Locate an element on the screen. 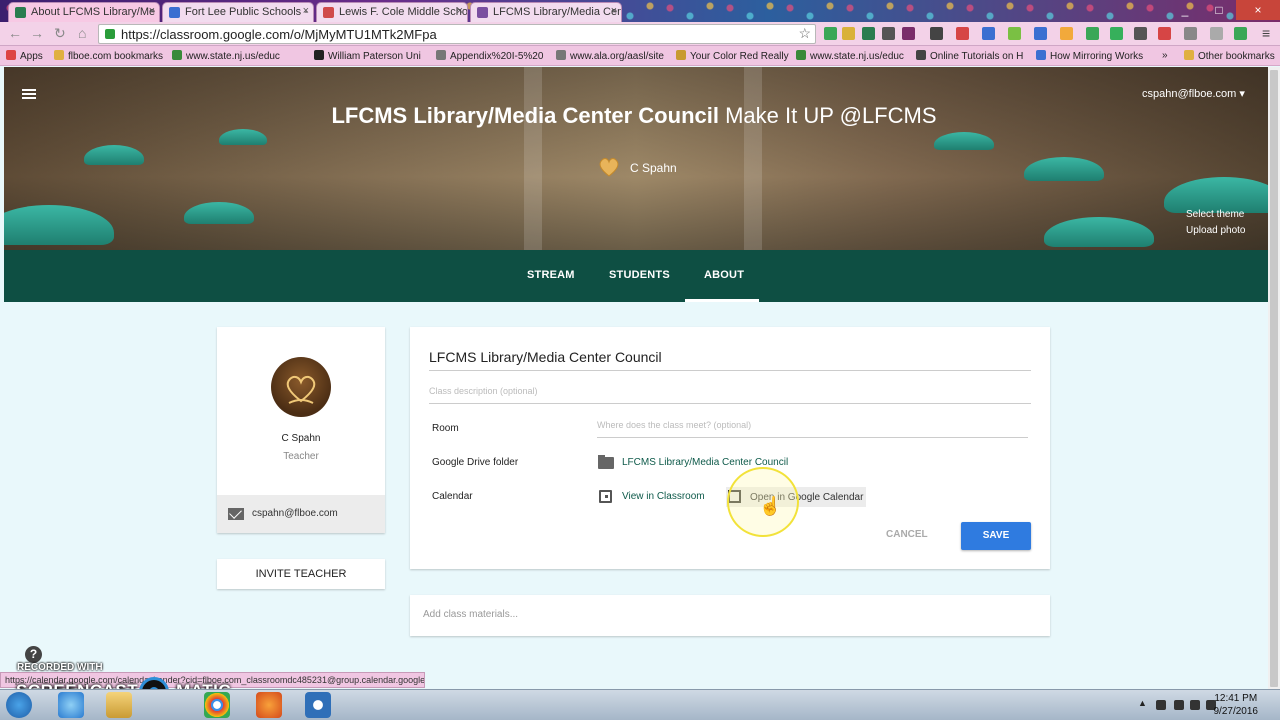 The width and height of the screenshot is (1280, 720). bookmark-apps: Apps is located at coordinates (24, 56).